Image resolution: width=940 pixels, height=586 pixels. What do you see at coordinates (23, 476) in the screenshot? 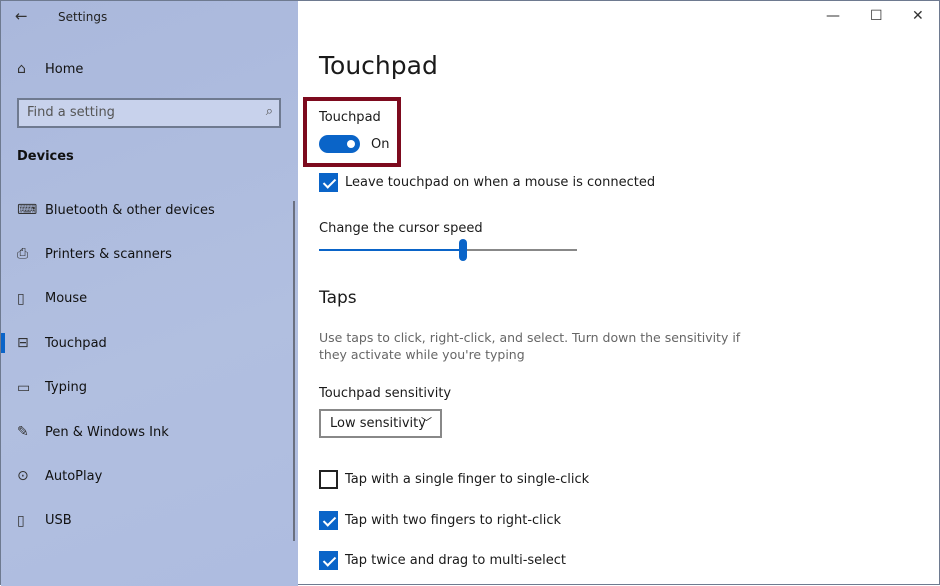
I see `autoplay-icon: ⊙` at bounding box center [23, 476].